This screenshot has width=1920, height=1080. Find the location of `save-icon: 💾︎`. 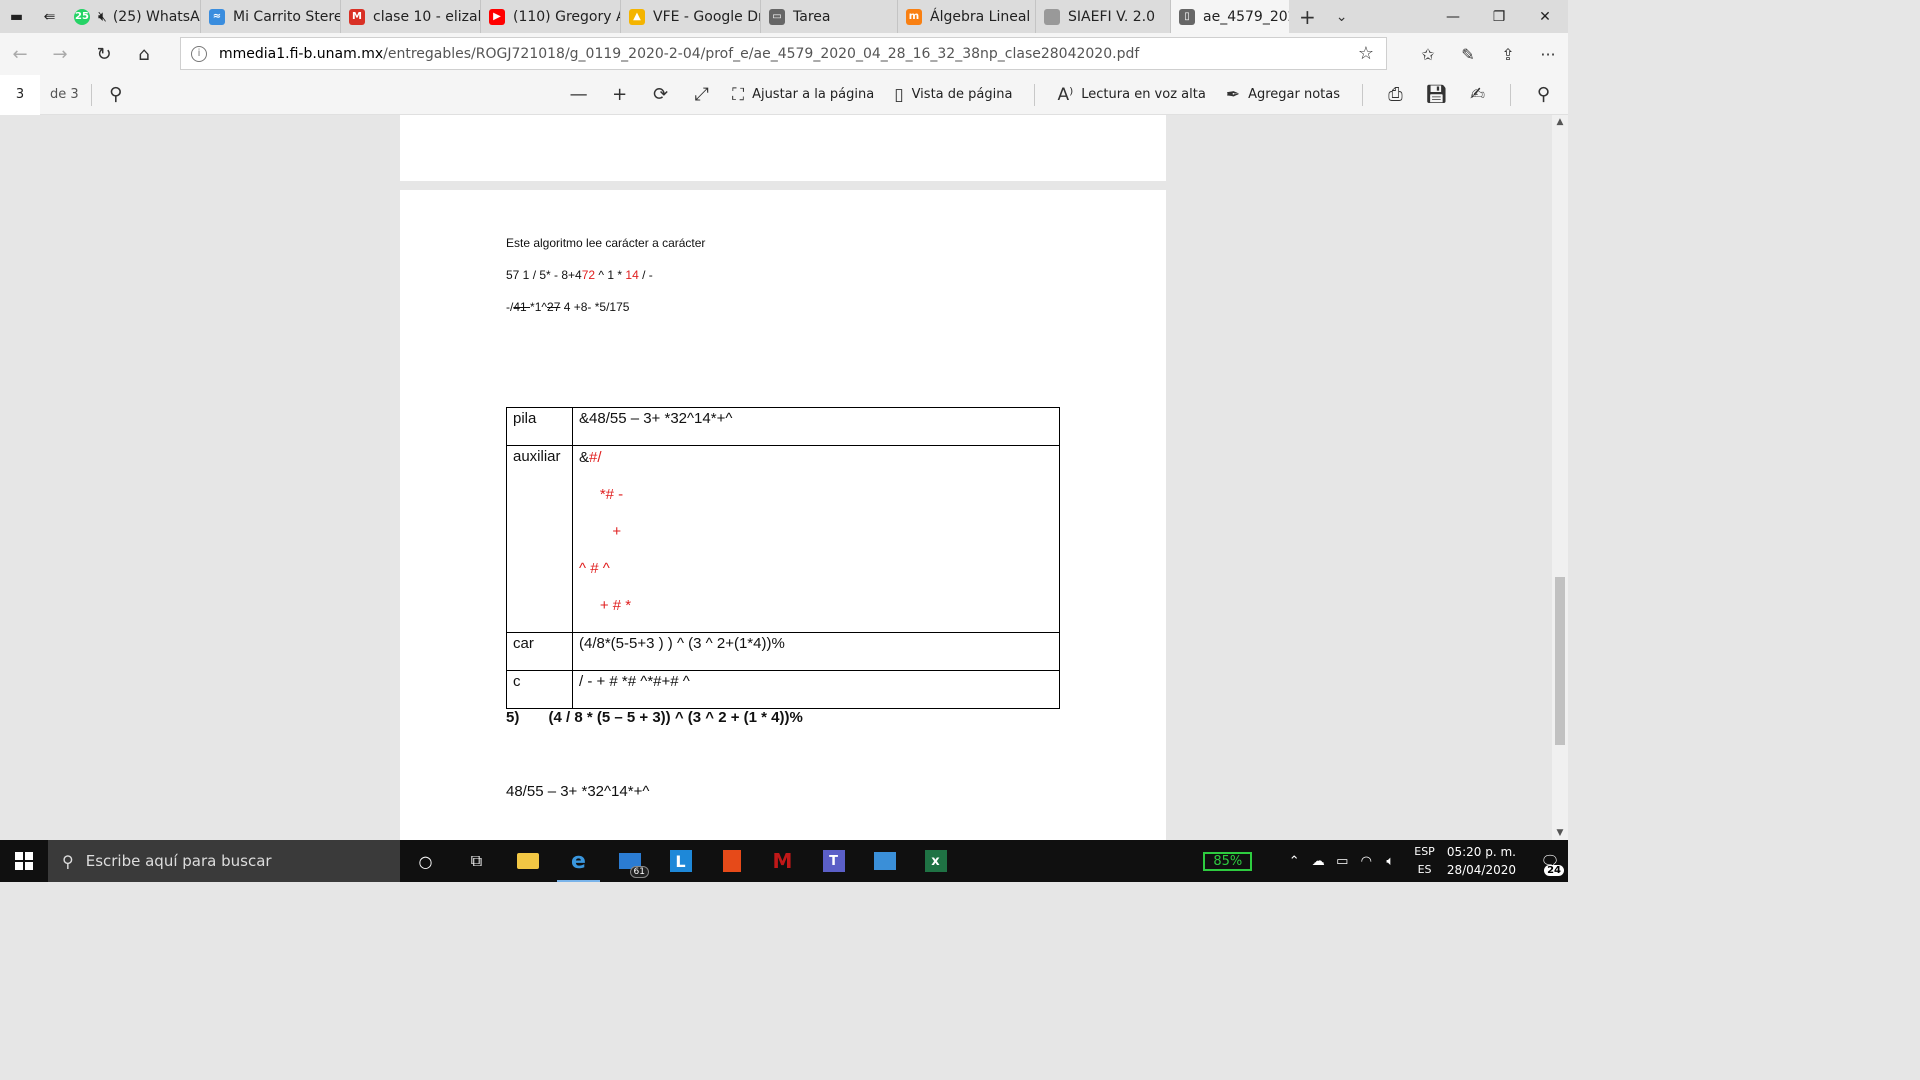

save-icon: 💾︎ is located at coordinates (1436, 95).